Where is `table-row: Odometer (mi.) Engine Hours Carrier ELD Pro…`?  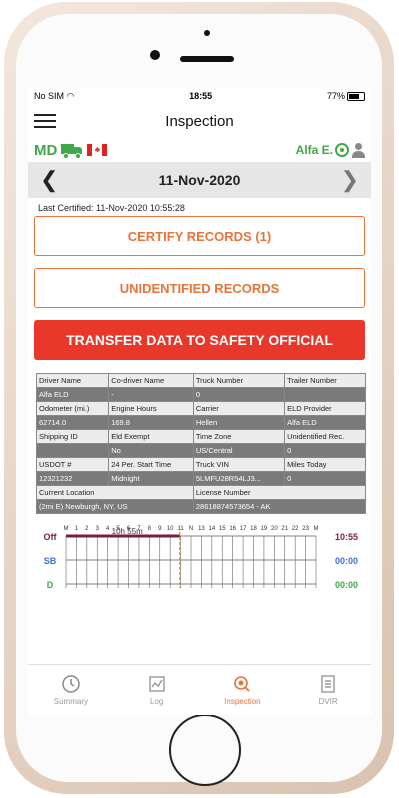
table-row: Odometer (mi.) Engine Hours Carrier ELD Pro… is located at coordinates (200, 408).